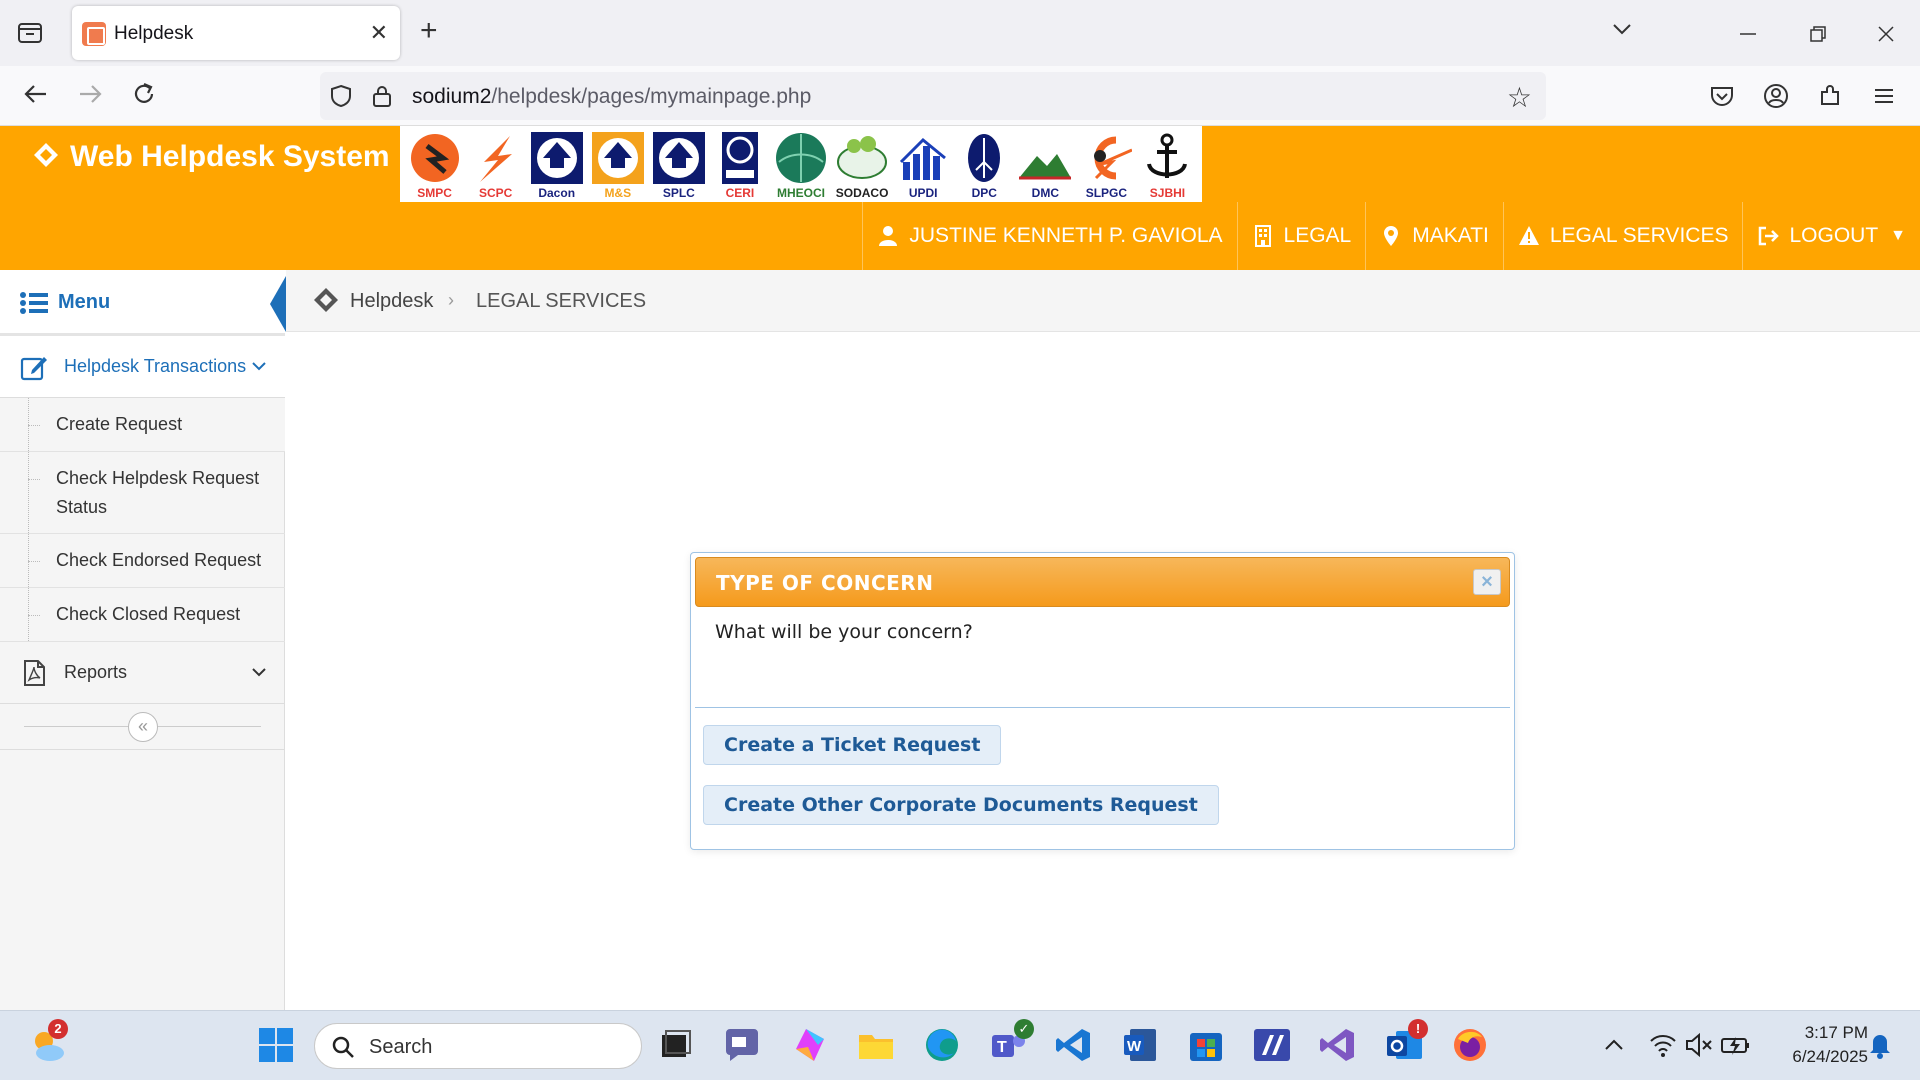 The width and height of the screenshot is (1920, 1080). I want to click on wifi-icon, so click(1663, 1045).